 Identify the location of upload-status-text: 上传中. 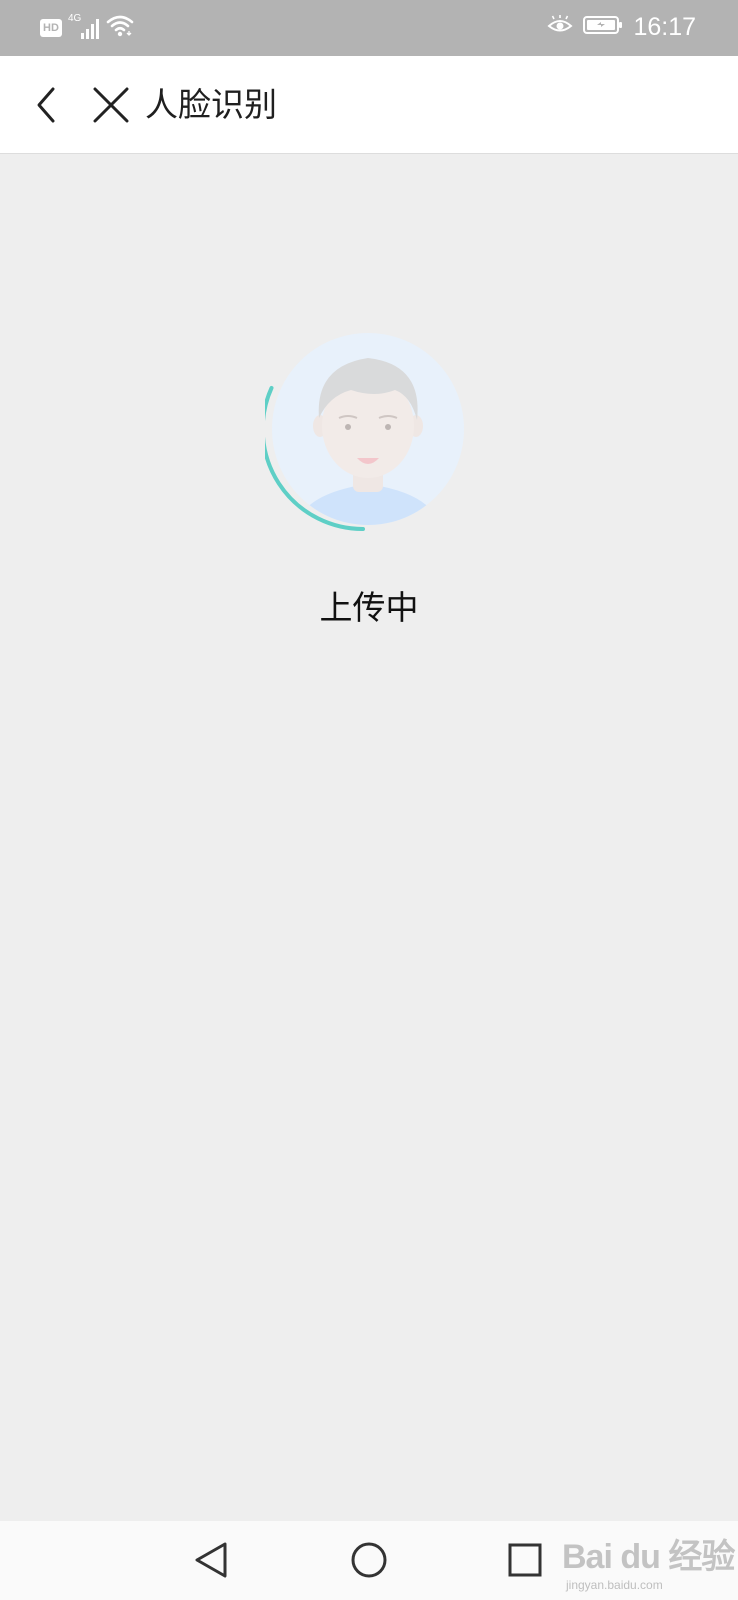
(369, 607).